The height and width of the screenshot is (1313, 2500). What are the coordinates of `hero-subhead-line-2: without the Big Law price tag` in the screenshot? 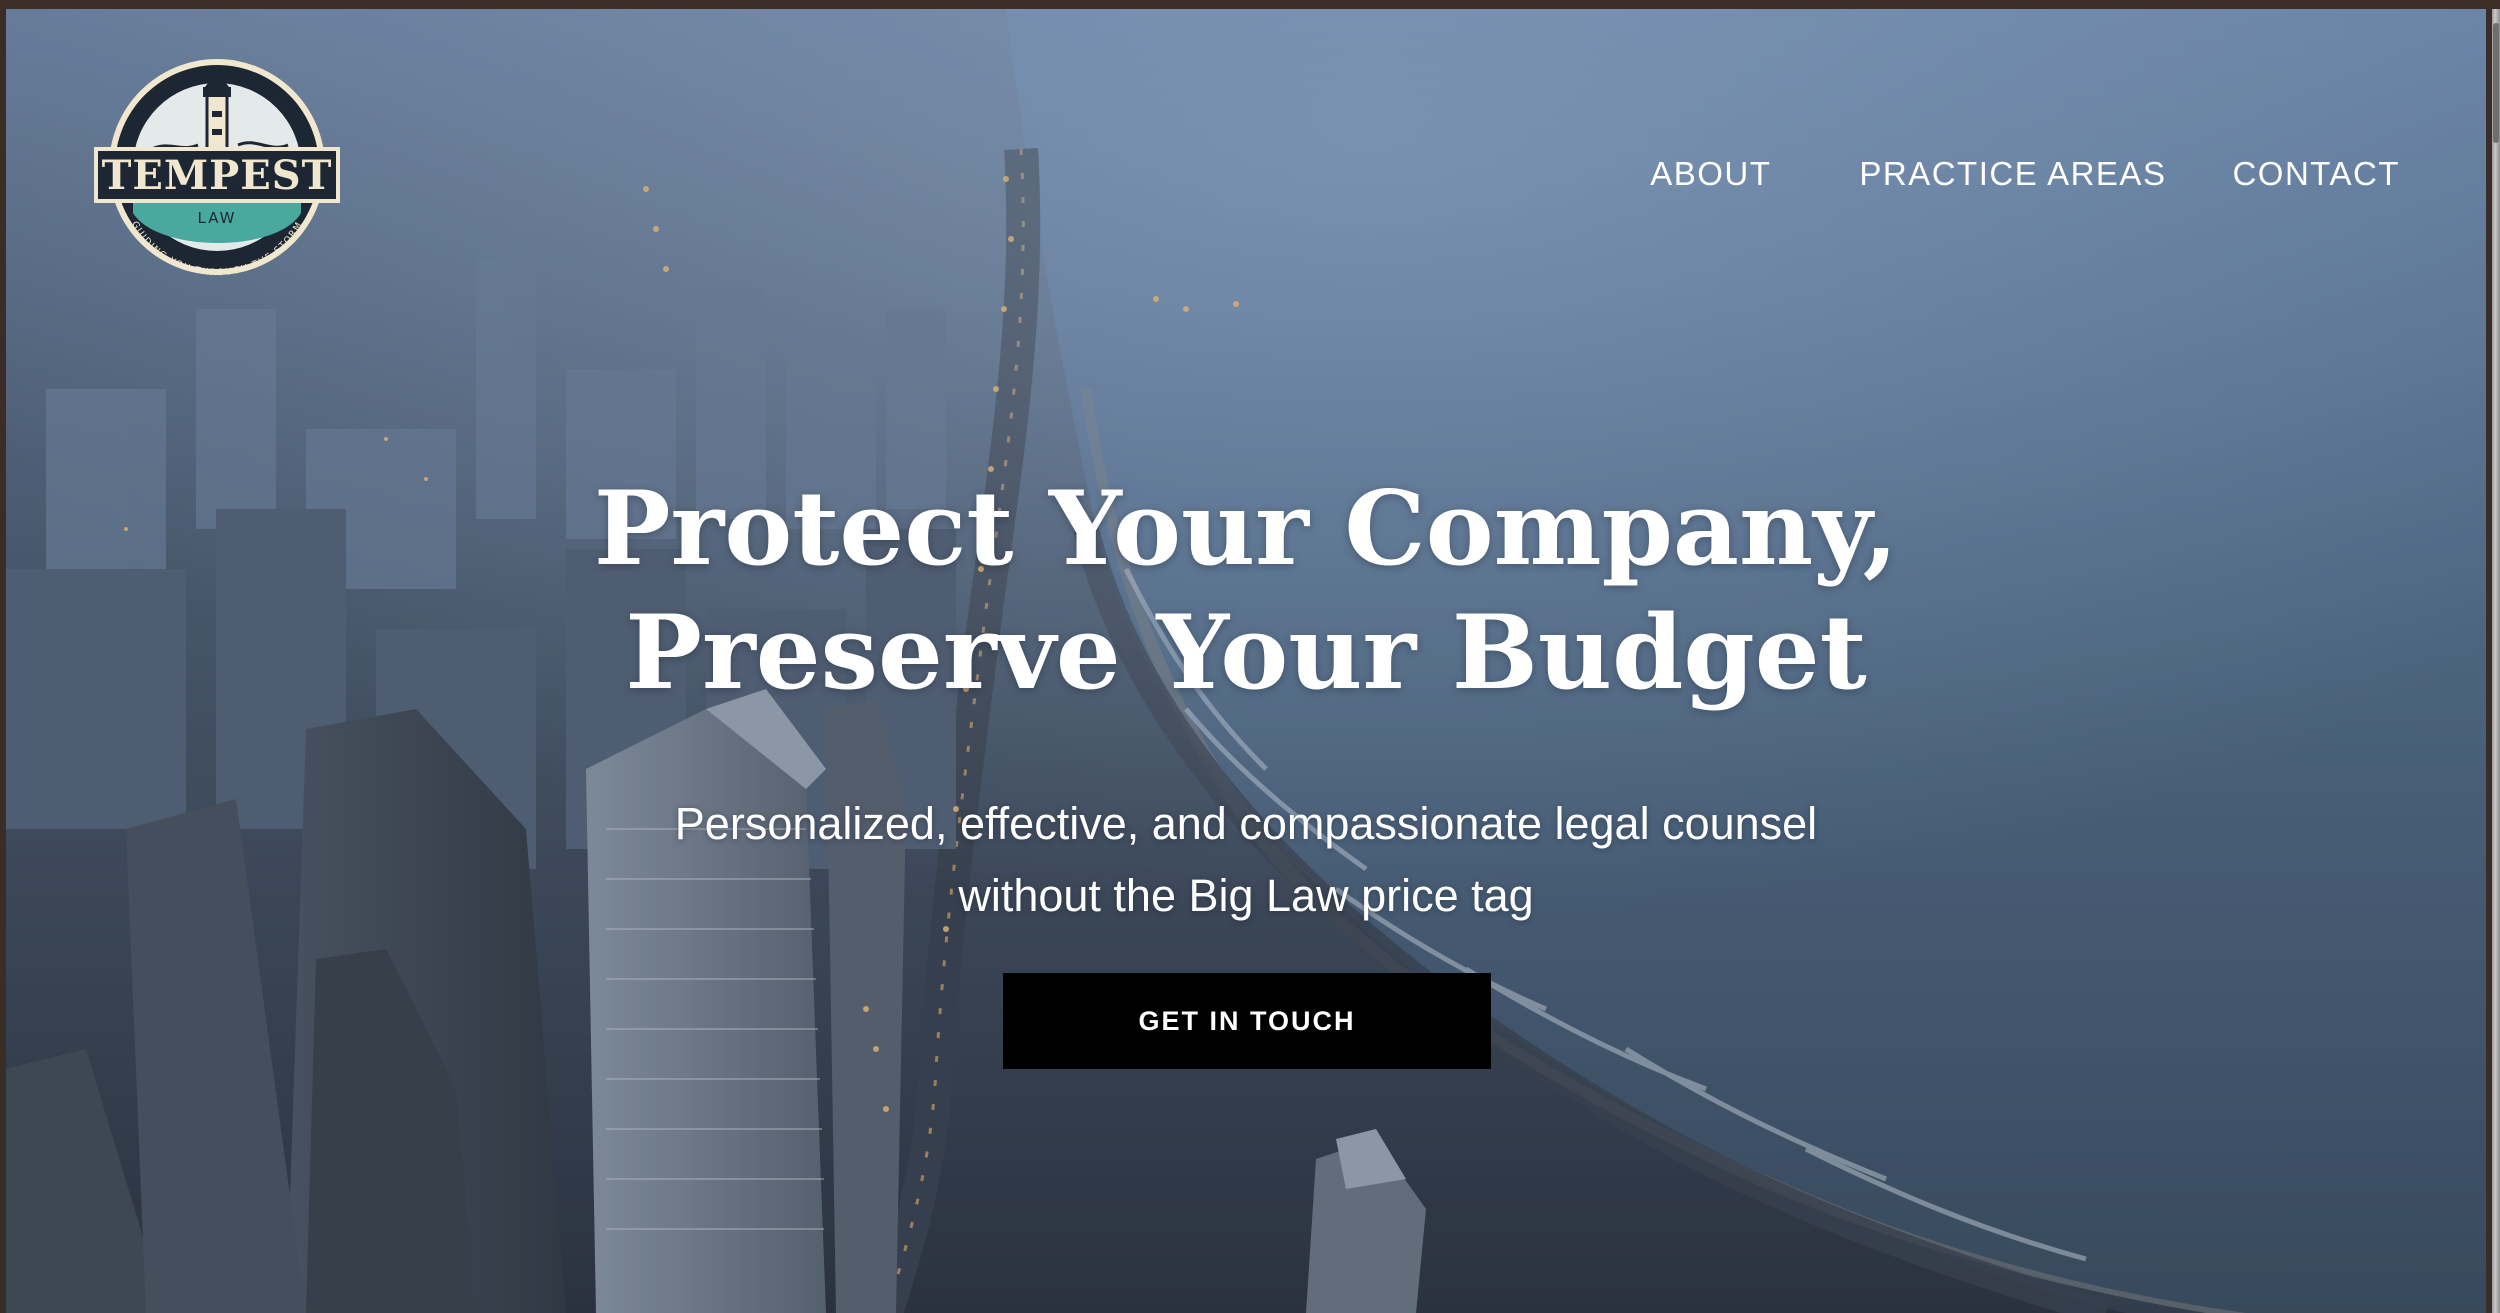 It's located at (1246, 895).